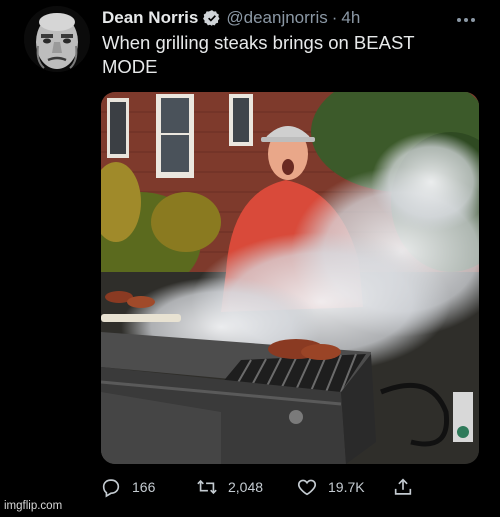  Describe the element at coordinates (144, 487) in the screenshot. I see `reply-count: 166` at that location.